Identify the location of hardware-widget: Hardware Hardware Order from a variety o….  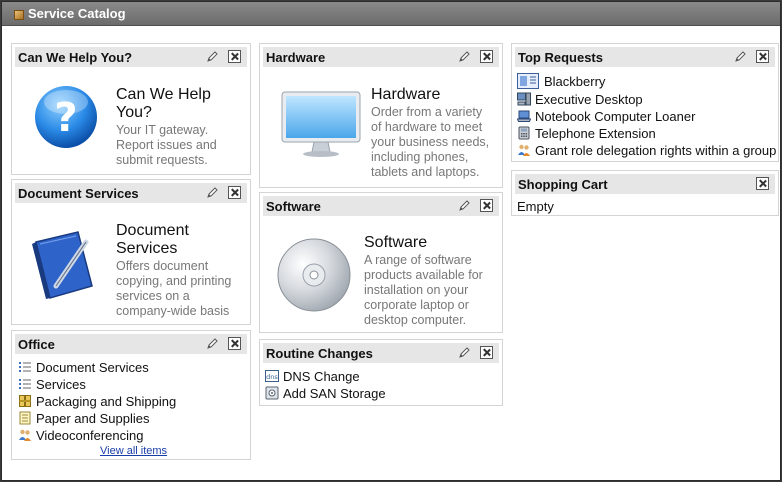
(381, 115).